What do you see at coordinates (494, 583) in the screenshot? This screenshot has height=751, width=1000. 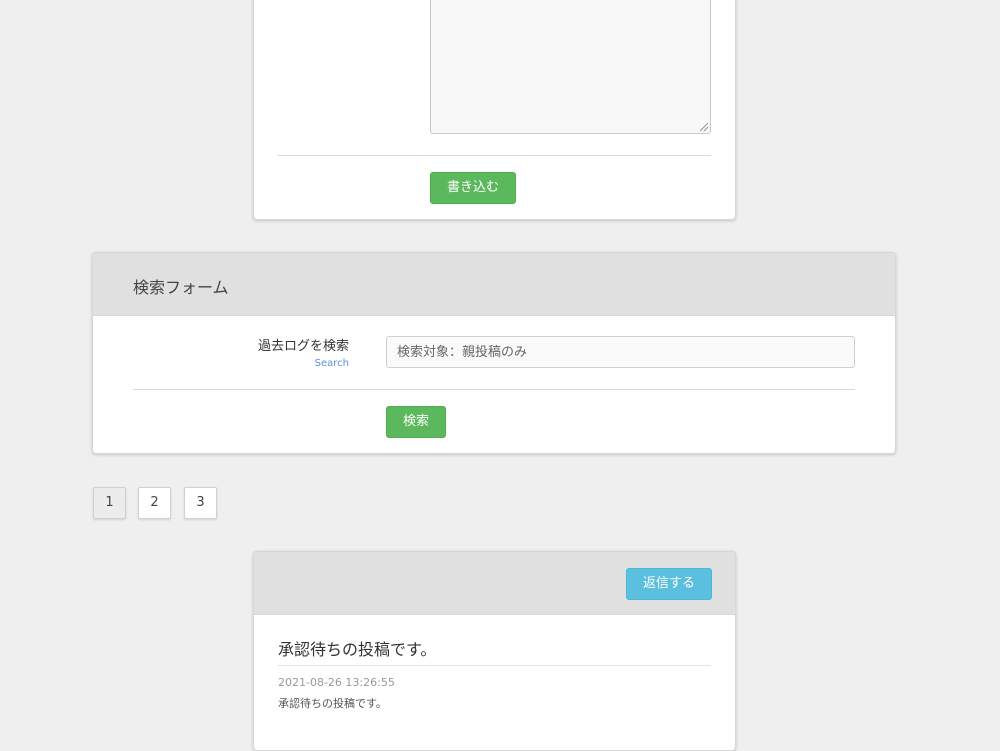 I see `post-card-header: 返信する` at bounding box center [494, 583].